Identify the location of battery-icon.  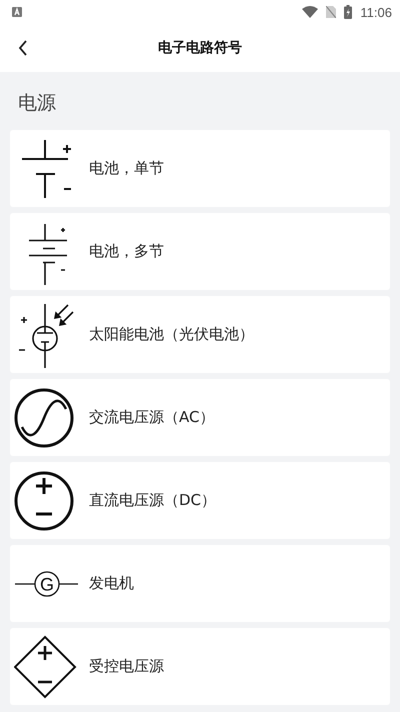
(348, 12).